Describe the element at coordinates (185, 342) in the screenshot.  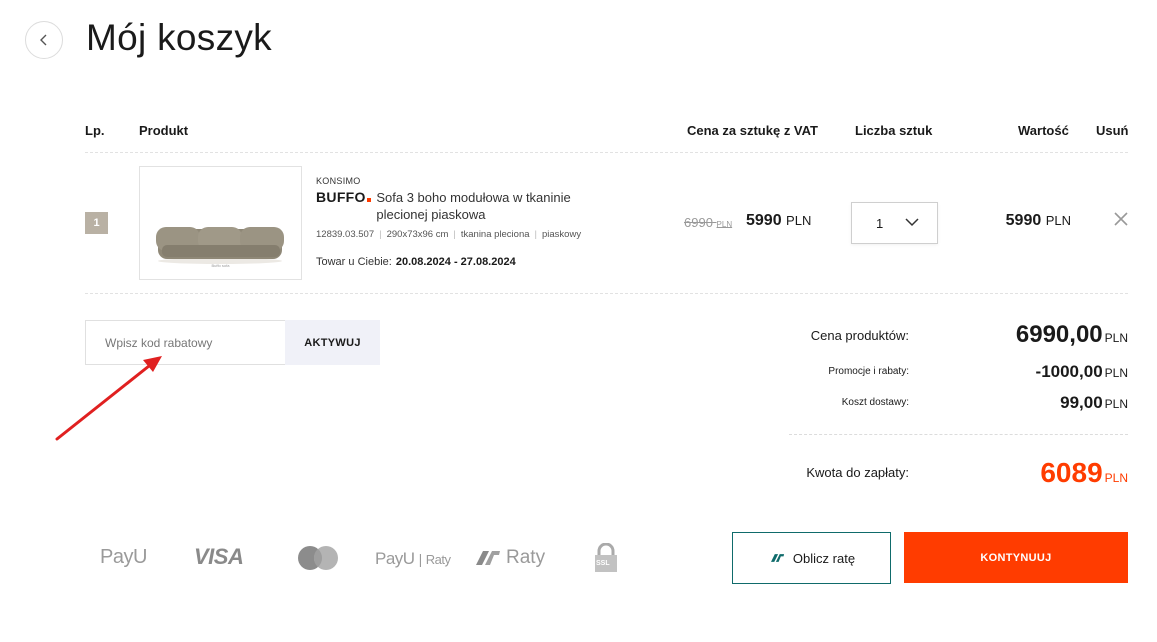
I see `coupon-code-input` at that location.